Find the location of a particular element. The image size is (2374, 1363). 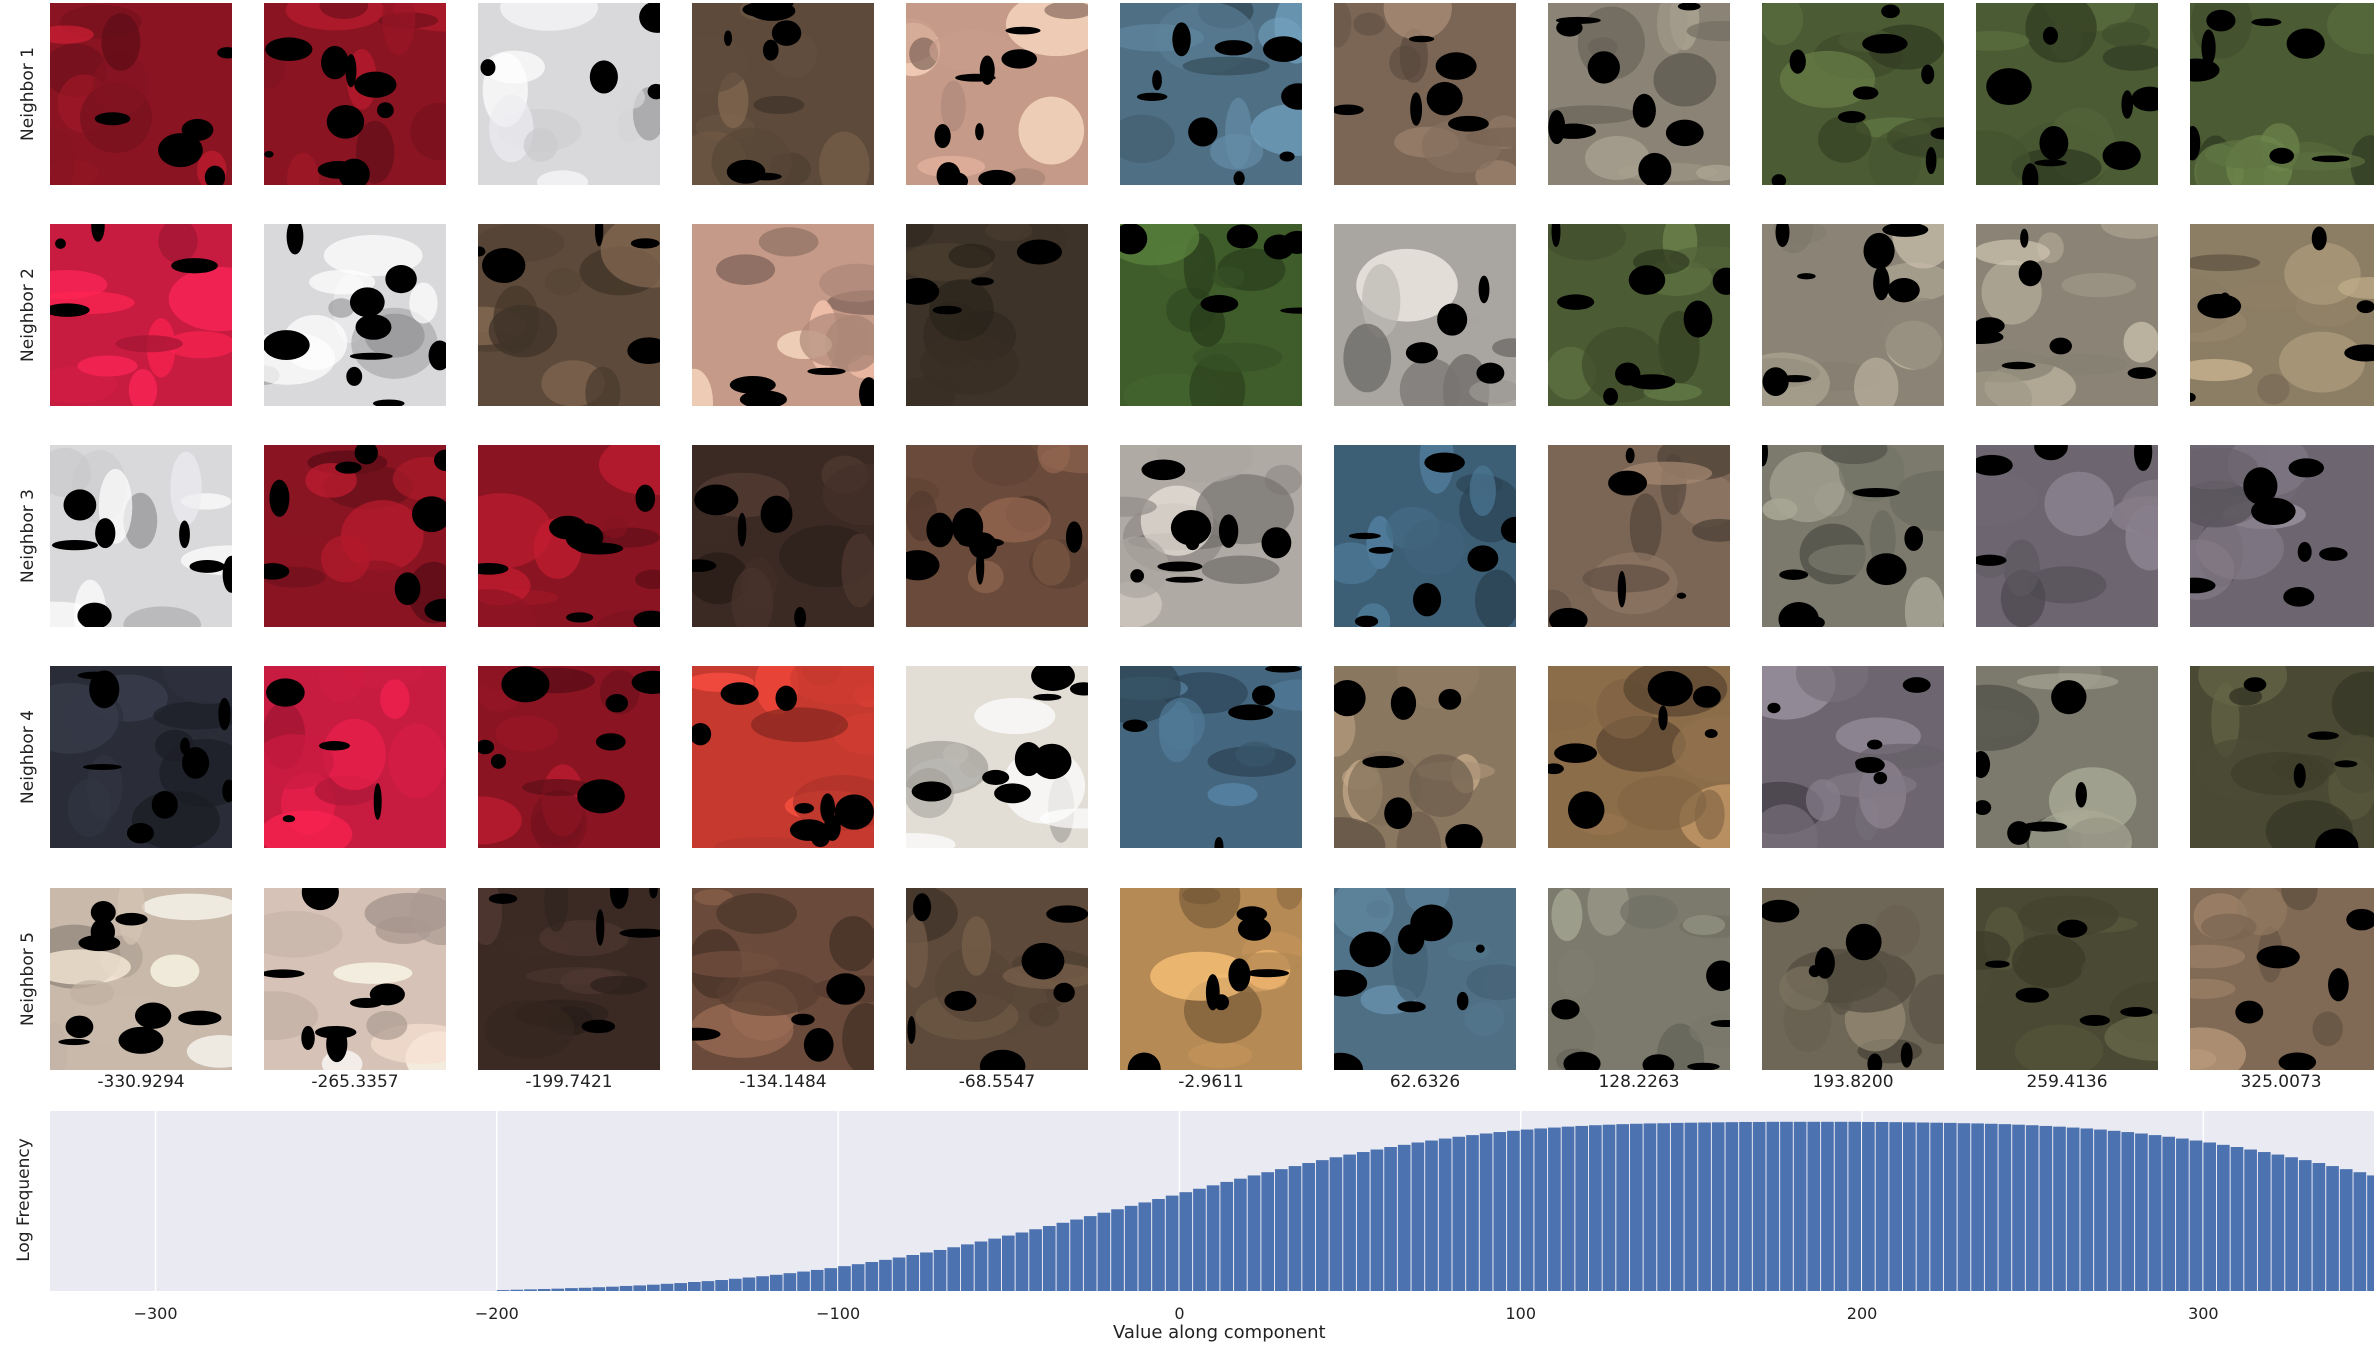

histogram-bars is located at coordinates (1435, 1206).